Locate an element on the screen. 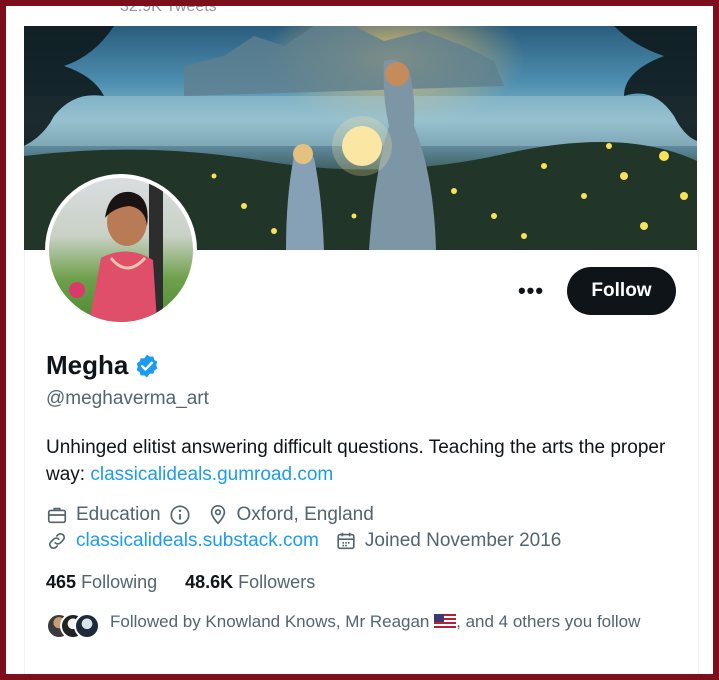  bio-link: classicalideals.gumroad.com is located at coordinates (211, 474).